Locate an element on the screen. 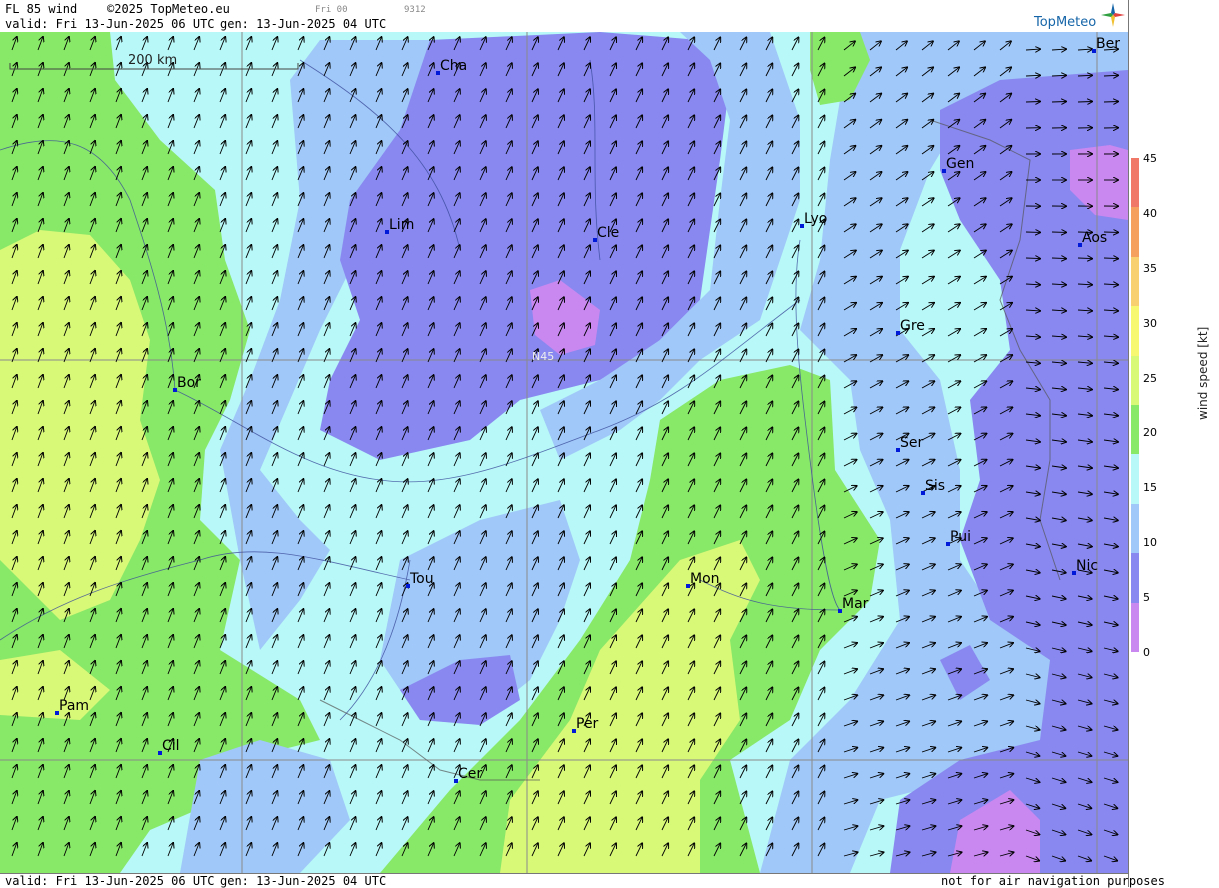  wind-speed-legend: 454035302520151050 is located at coordinates (1135, 405).